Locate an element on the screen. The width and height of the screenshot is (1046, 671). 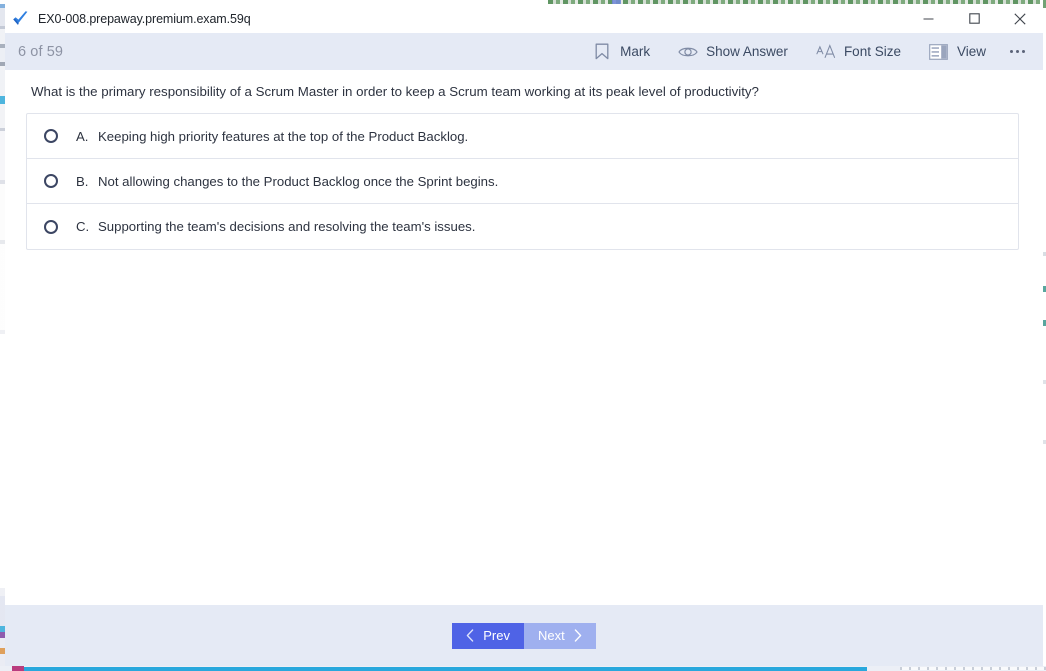
next-button: Next is located at coordinates (560, 635).